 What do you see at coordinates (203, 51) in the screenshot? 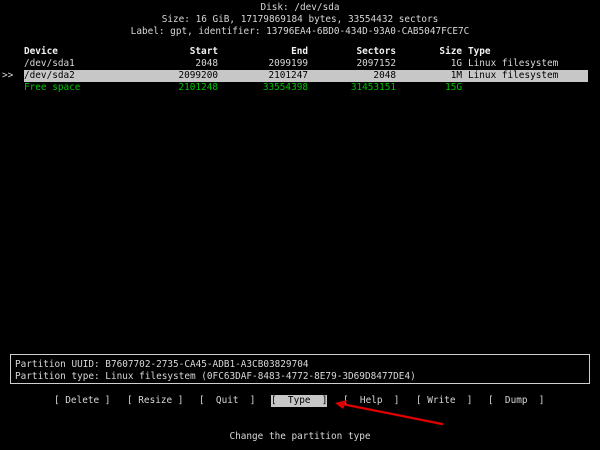
I see `column-header-start: Start` at bounding box center [203, 51].